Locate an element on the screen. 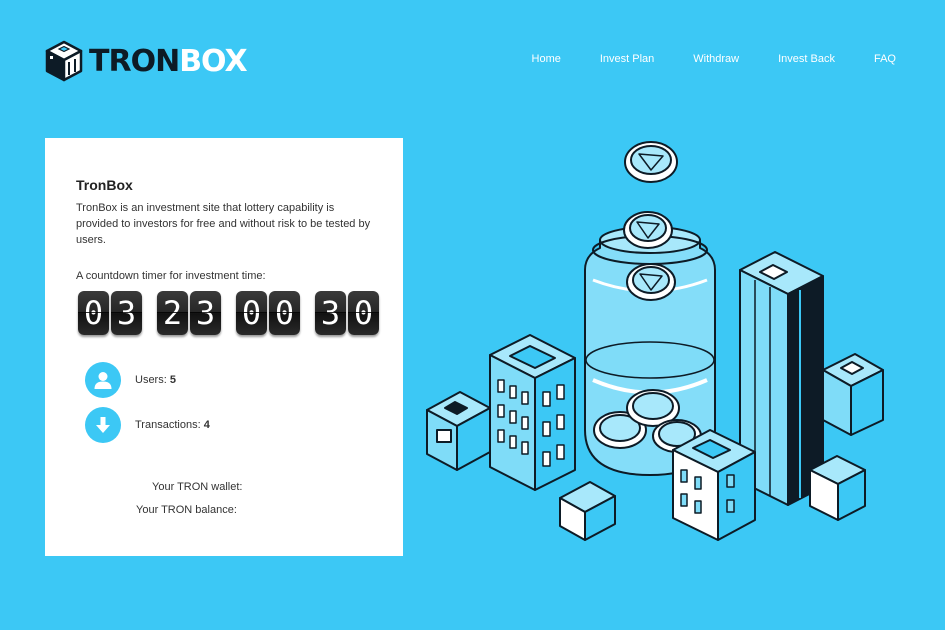  countdown-seconds: 3 0 is located at coordinates (348, 313).